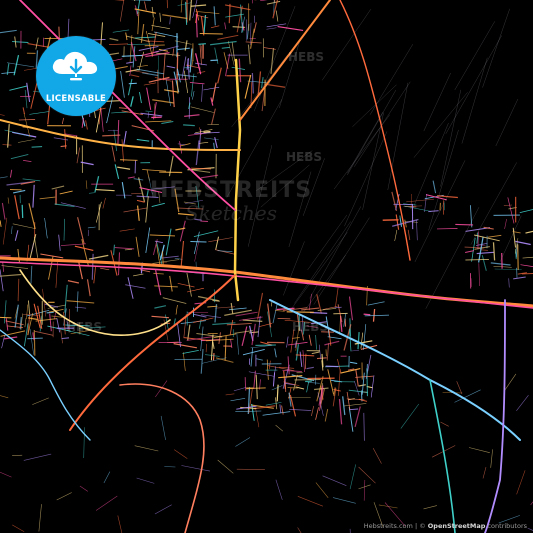 The image size is (533, 533). What do you see at coordinates (162, 458) in the screenshot?
I see `arterial-south-loop` at bounding box center [162, 458].